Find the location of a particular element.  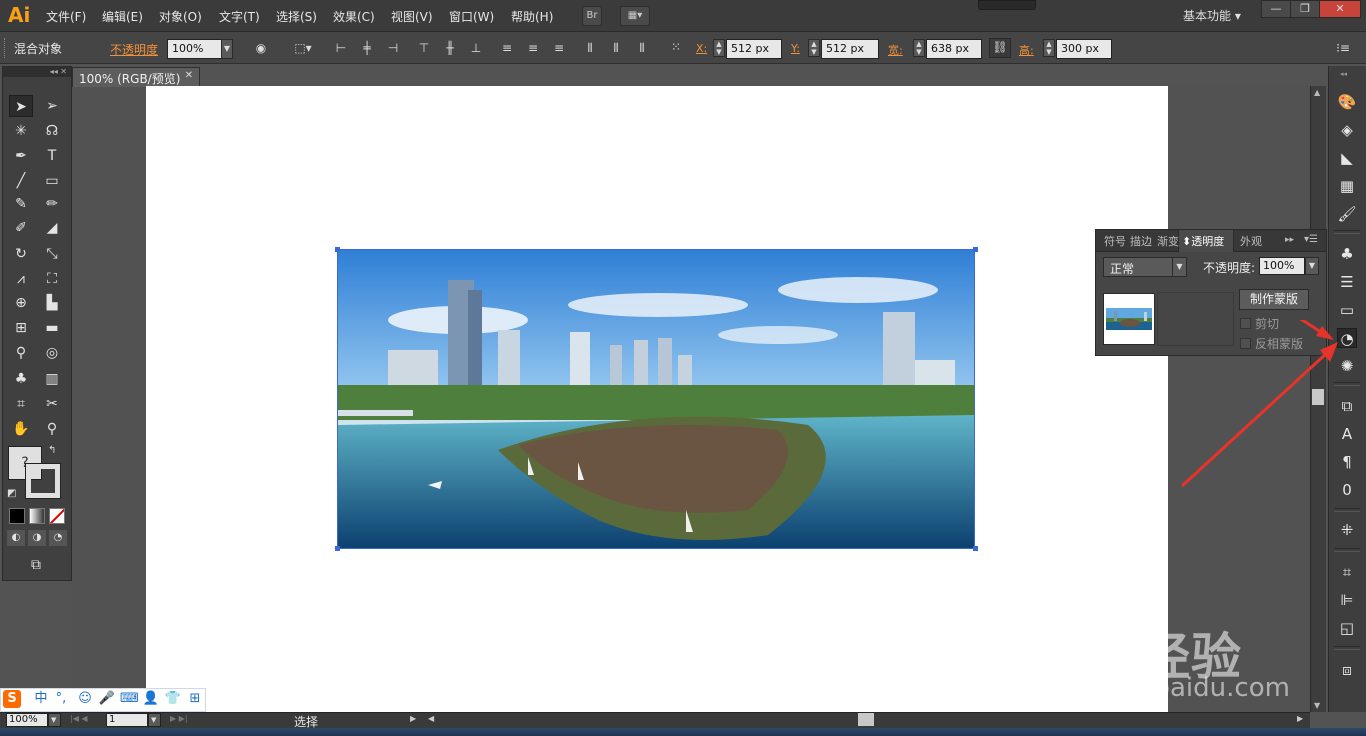

draw-behind-icon: ◑ is located at coordinates (37, 538).